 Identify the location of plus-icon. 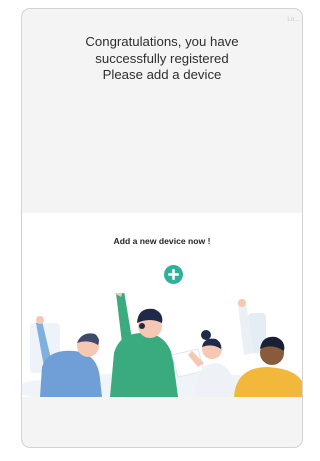
(173, 274).